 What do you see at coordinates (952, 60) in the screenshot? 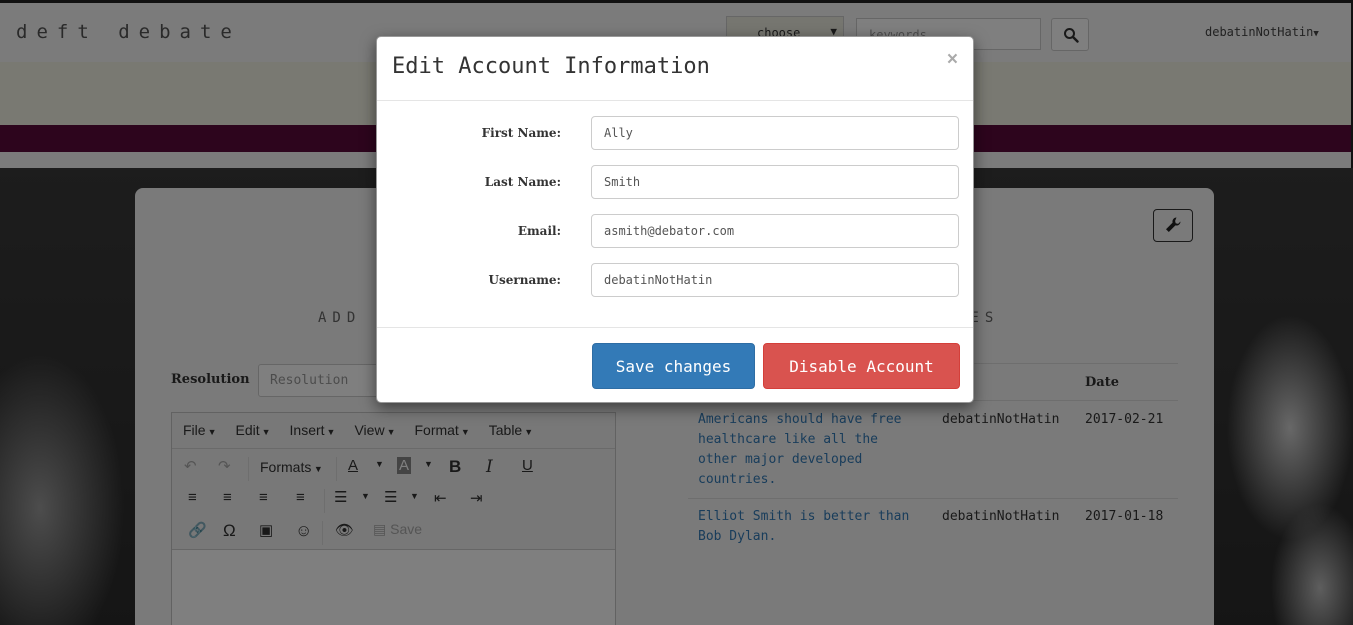
I see `close-icon: ×` at bounding box center [952, 60].